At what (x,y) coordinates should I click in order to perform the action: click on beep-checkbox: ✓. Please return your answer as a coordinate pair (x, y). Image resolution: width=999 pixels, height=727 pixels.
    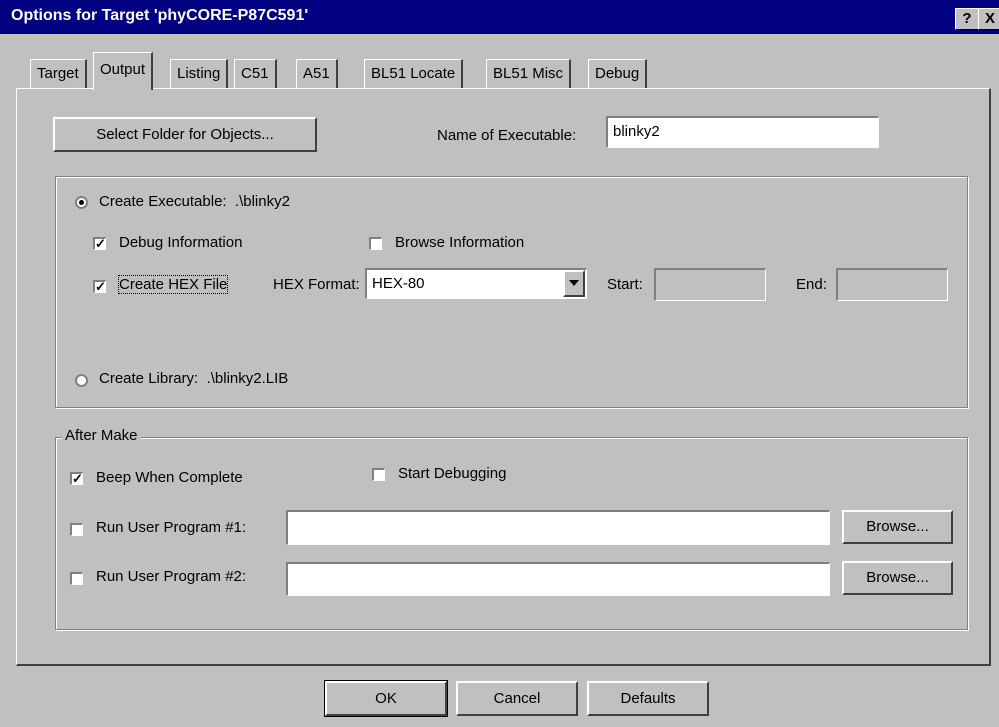
    Looking at the image, I should click on (76, 478).